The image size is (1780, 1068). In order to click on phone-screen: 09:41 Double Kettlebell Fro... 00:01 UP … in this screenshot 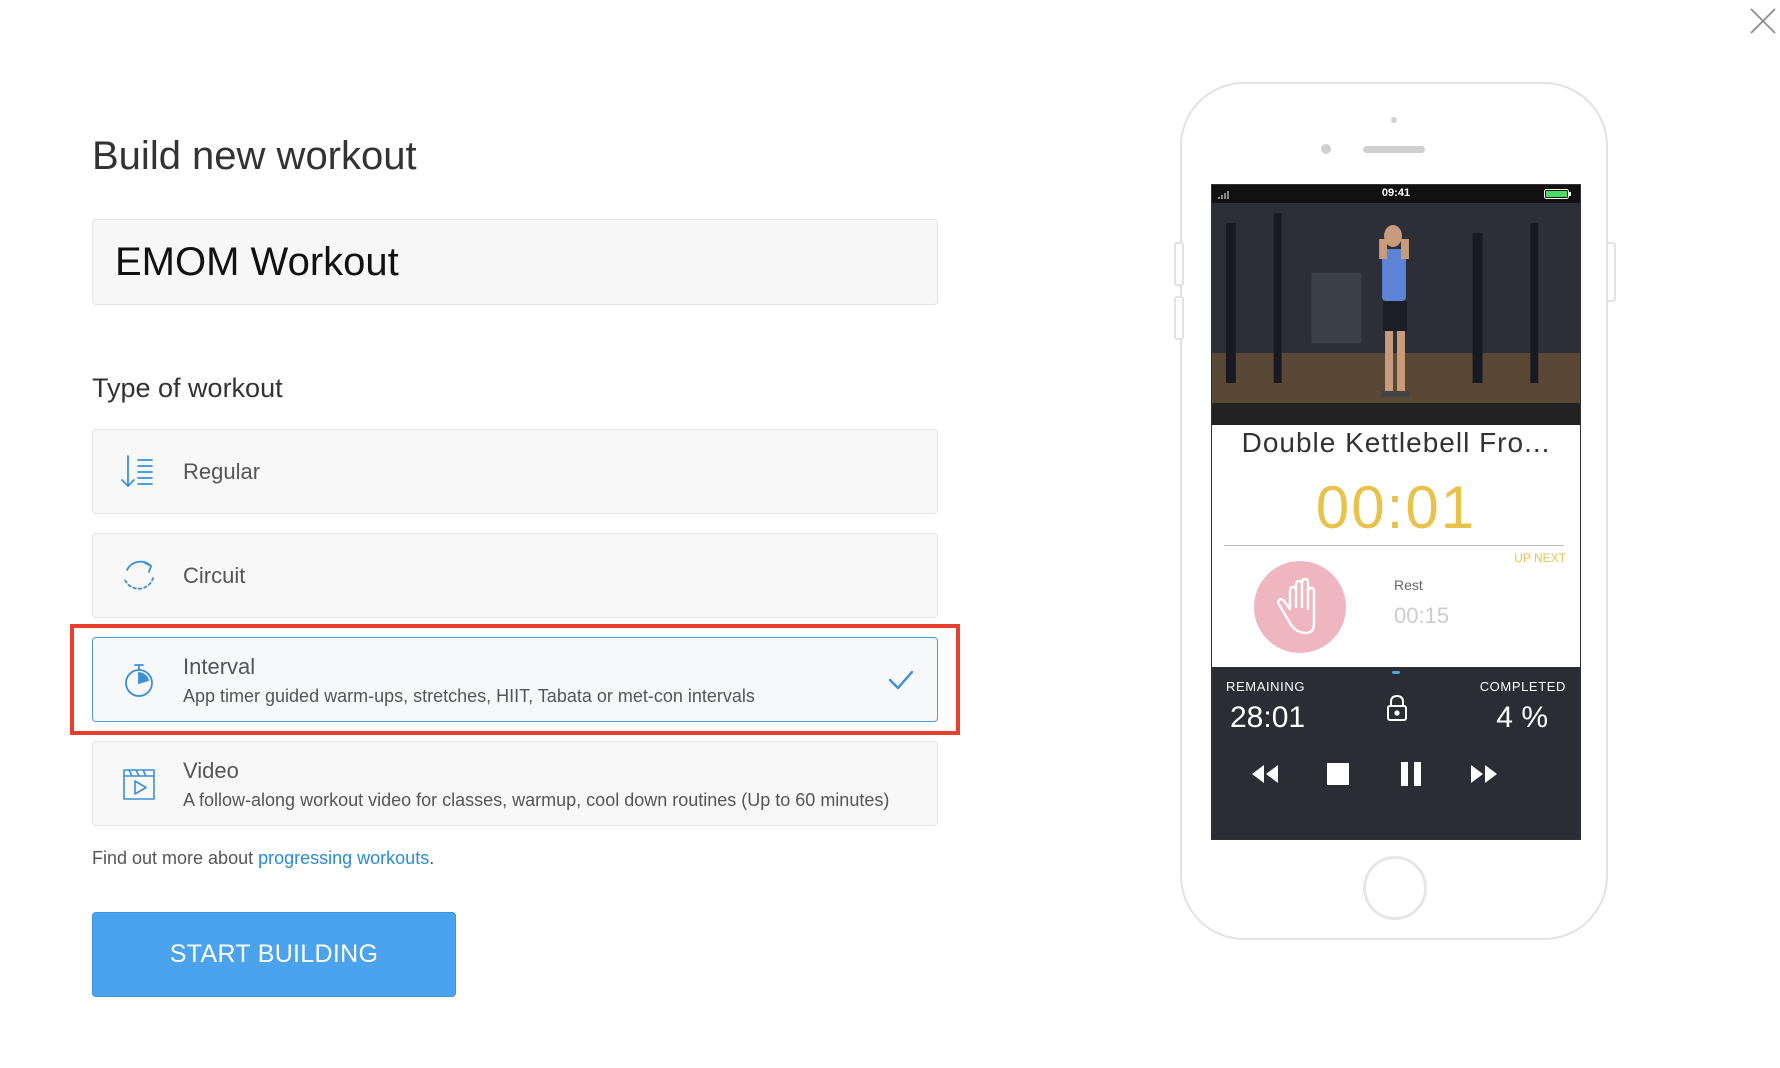, I will do `click(1396, 512)`.